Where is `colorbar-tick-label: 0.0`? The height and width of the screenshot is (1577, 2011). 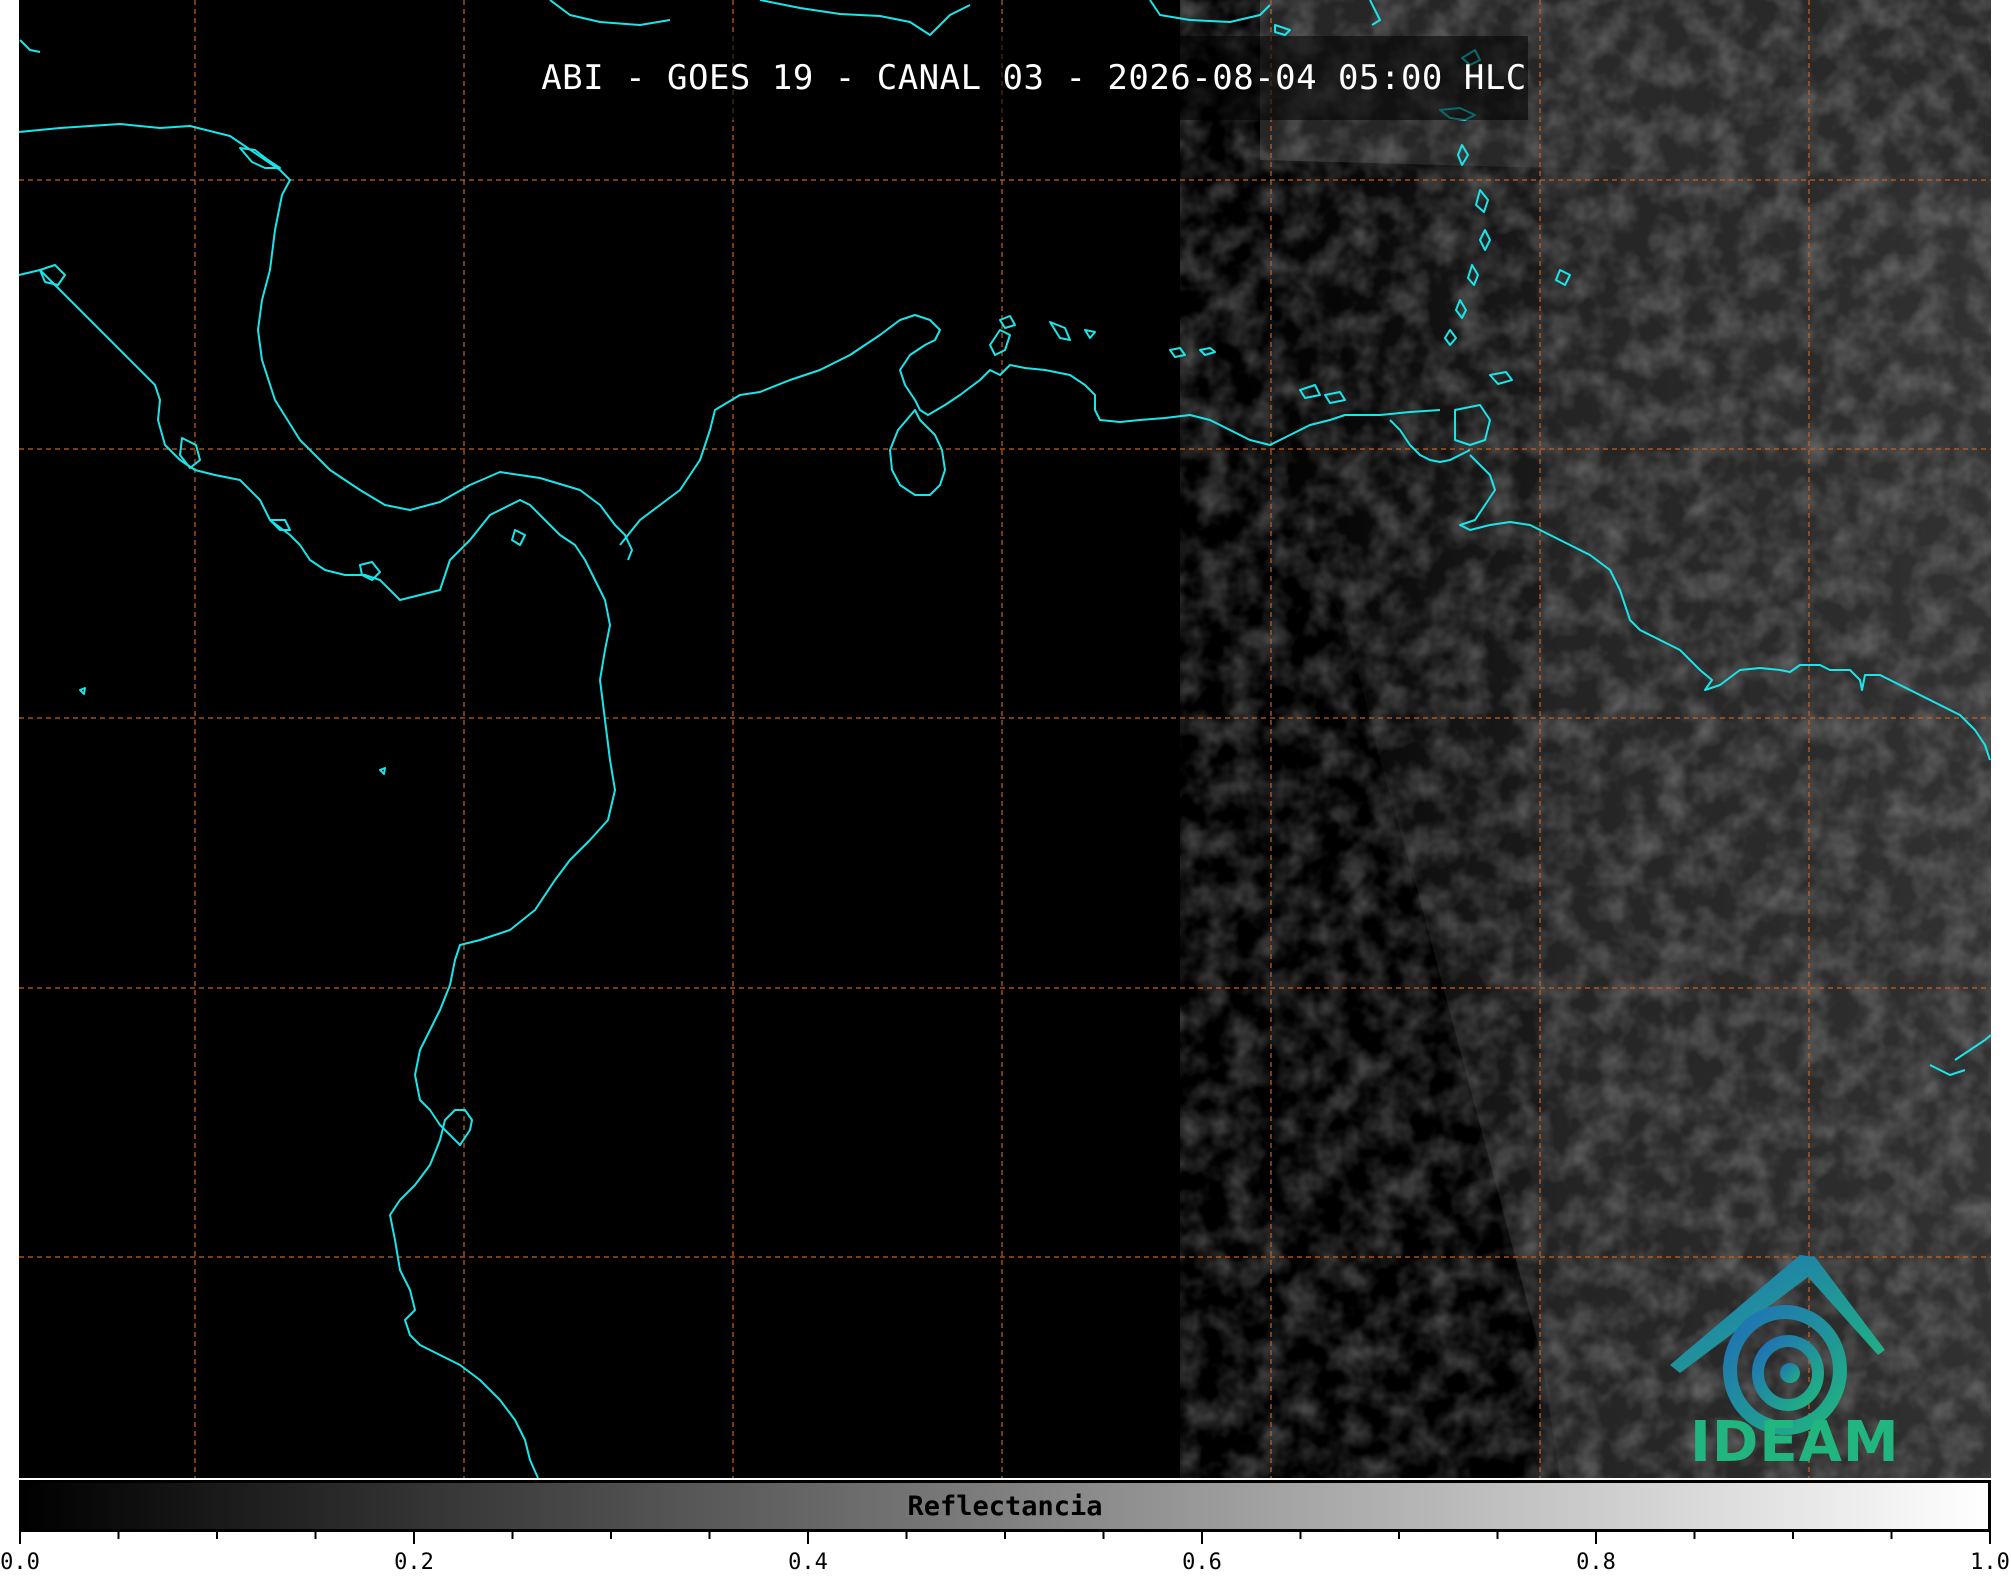 colorbar-tick-label: 0.0 is located at coordinates (20, 1562).